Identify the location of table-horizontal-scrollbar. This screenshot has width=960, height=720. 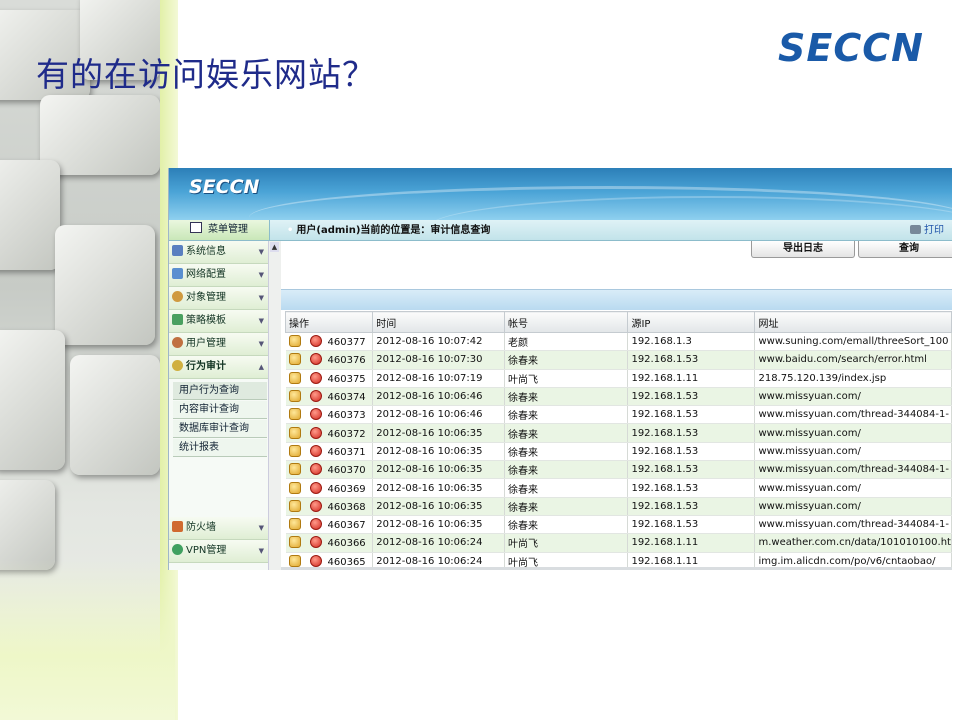
(616, 568).